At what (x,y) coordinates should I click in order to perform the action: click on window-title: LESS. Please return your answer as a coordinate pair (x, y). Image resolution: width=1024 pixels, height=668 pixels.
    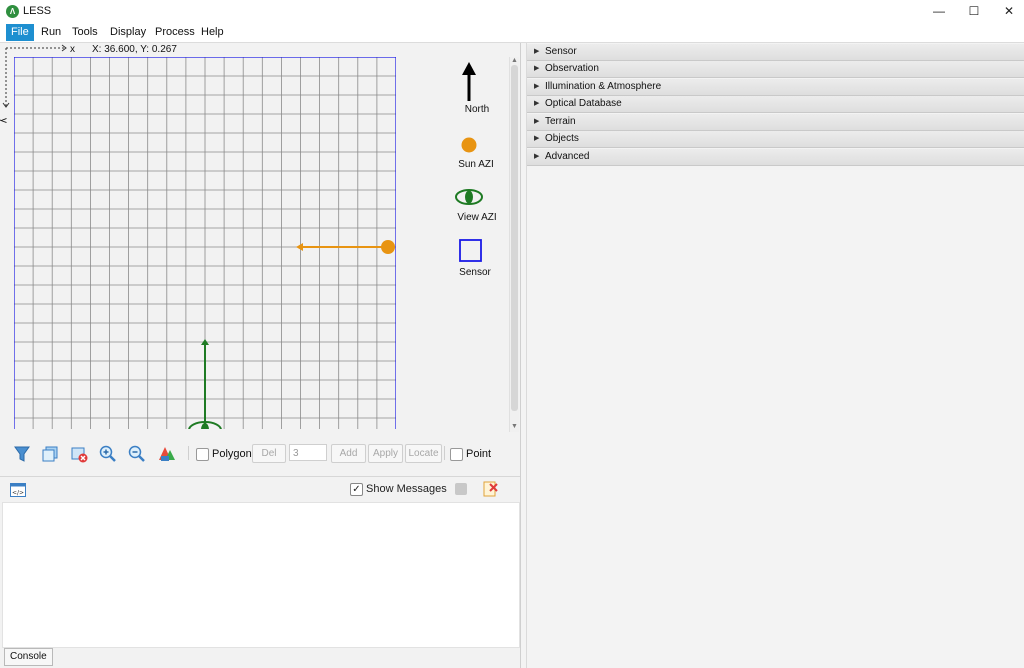
    Looking at the image, I should click on (37, 11).